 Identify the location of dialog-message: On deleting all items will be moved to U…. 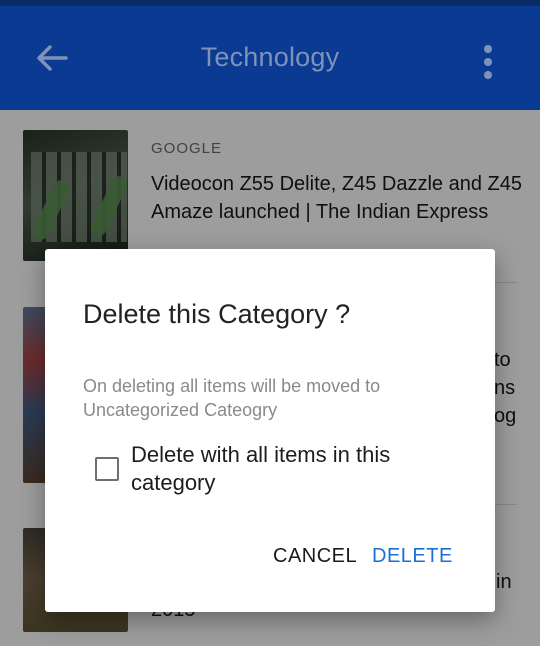
(232, 398).